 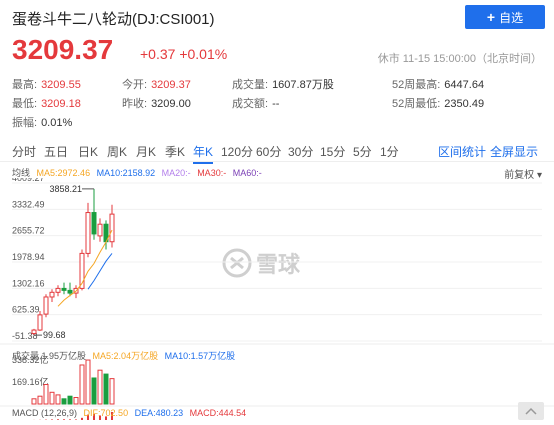 What do you see at coordinates (389, 151) in the screenshot?
I see `tab-1min: 1分` at bounding box center [389, 151].